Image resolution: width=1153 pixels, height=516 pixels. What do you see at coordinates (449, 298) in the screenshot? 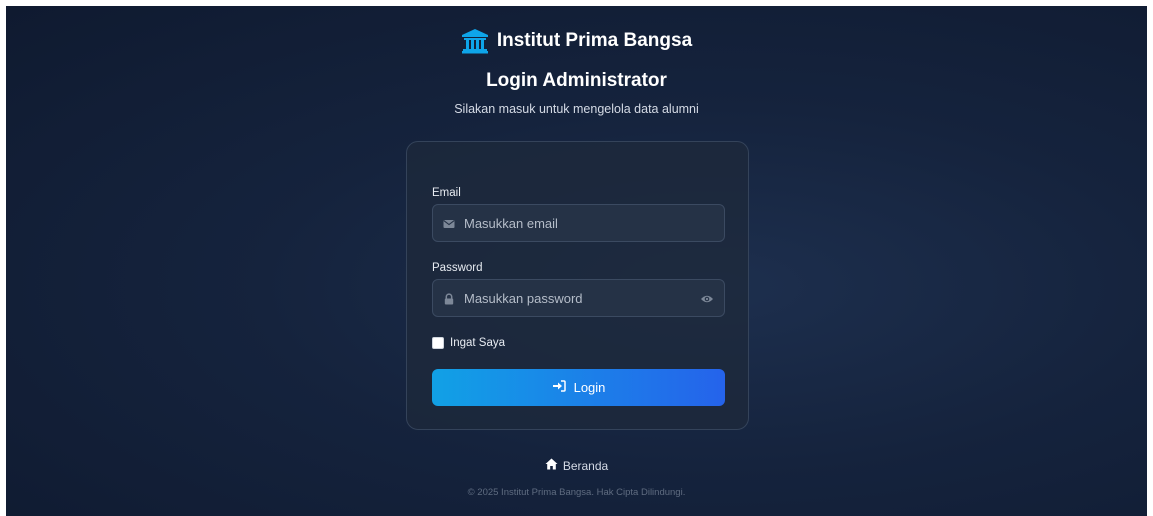
I see `lock-icon` at bounding box center [449, 298].